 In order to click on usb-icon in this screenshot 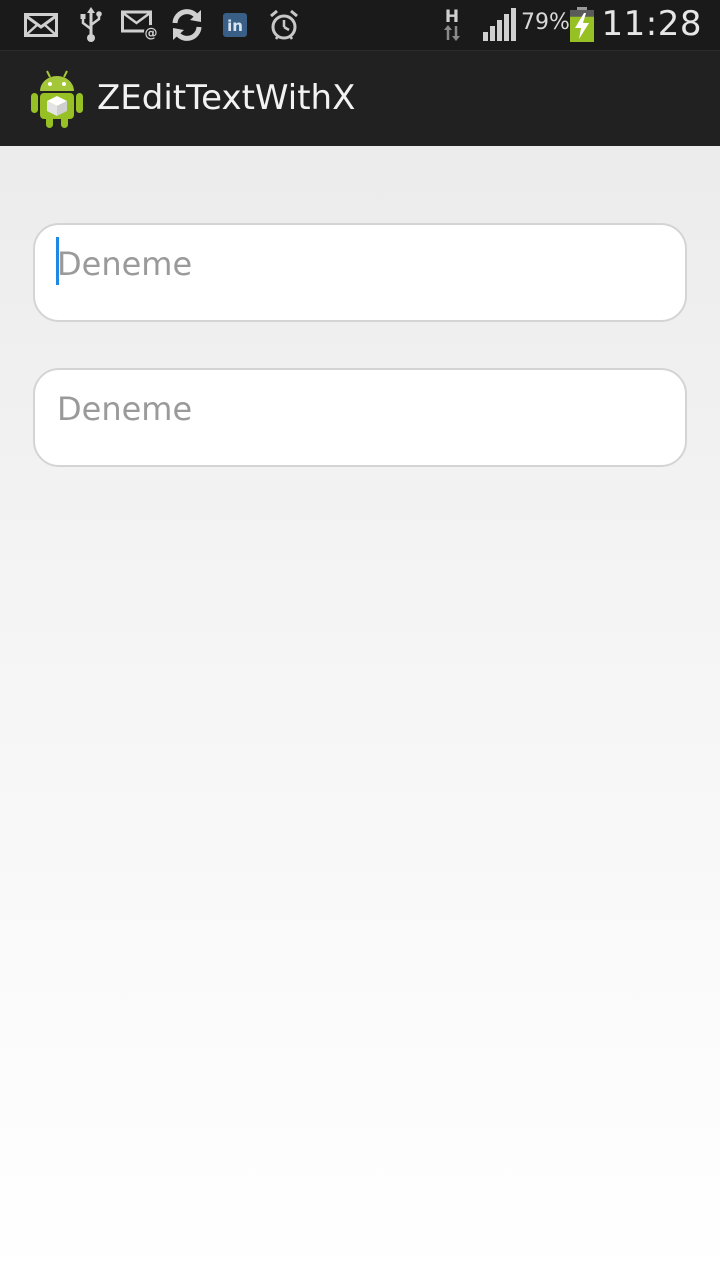, I will do `click(91, 25)`.